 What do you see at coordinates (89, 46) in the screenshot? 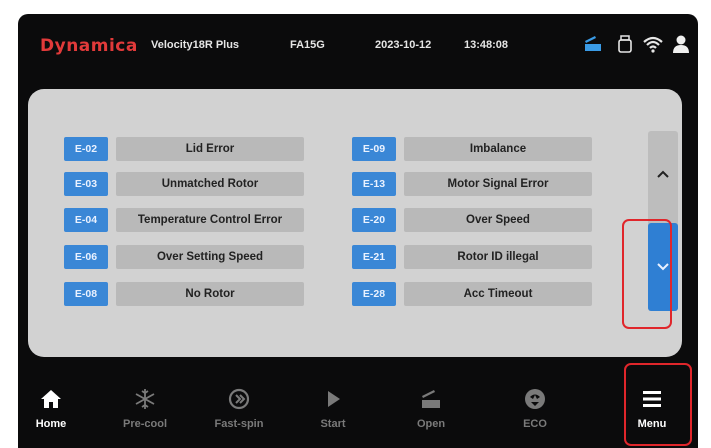
I see `brand-logo: Dynamica` at bounding box center [89, 46].